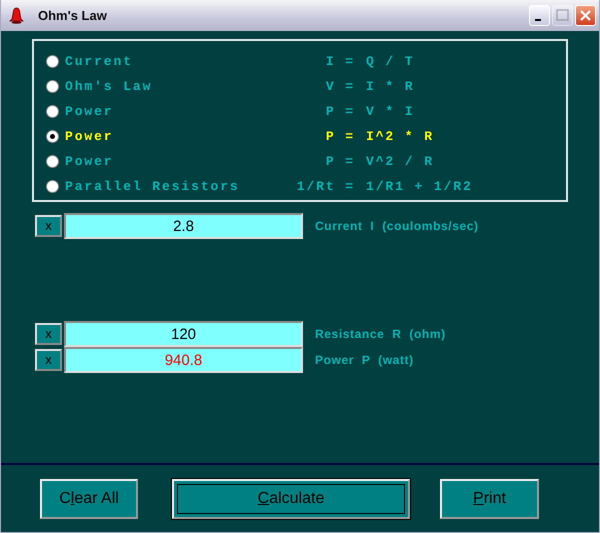  What do you see at coordinates (390, 86) in the screenshot?
I see `formula-text: I * R` at bounding box center [390, 86].